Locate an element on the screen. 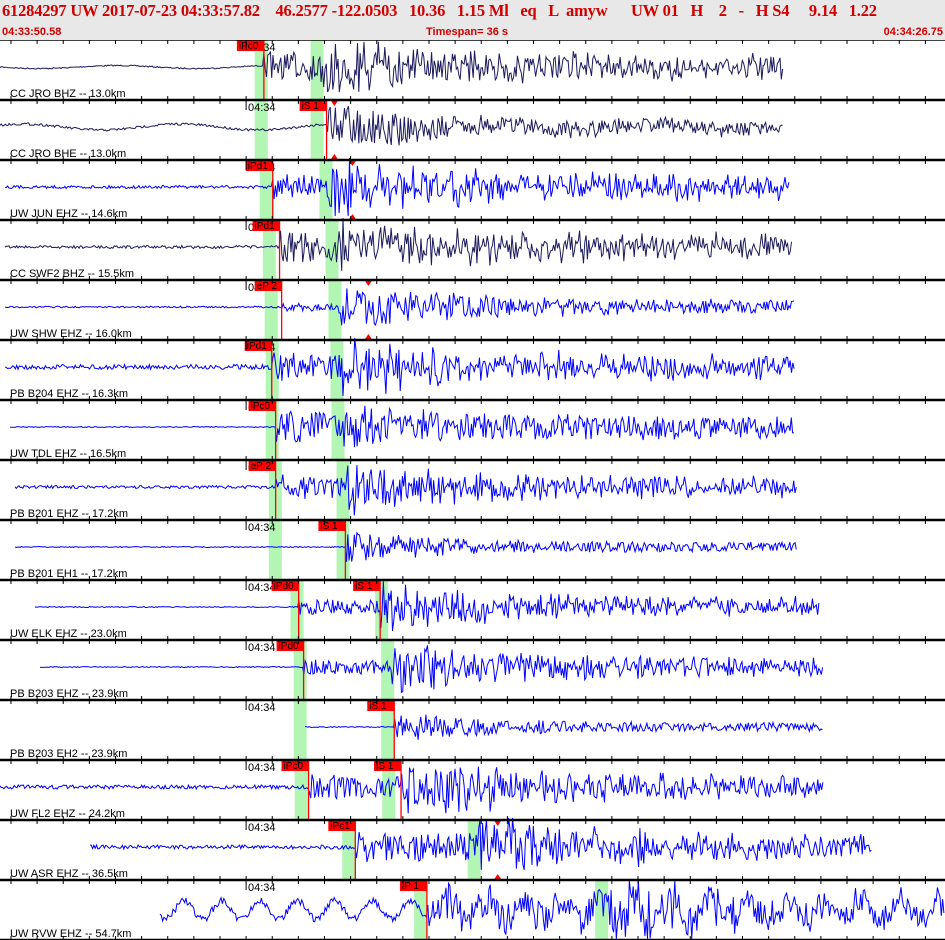 Image resolution: width=945 pixels, height=940 pixels. trace-row: 04:34UW TDL EHZ -- 16.5kmiPc0 is located at coordinates (401, 430).